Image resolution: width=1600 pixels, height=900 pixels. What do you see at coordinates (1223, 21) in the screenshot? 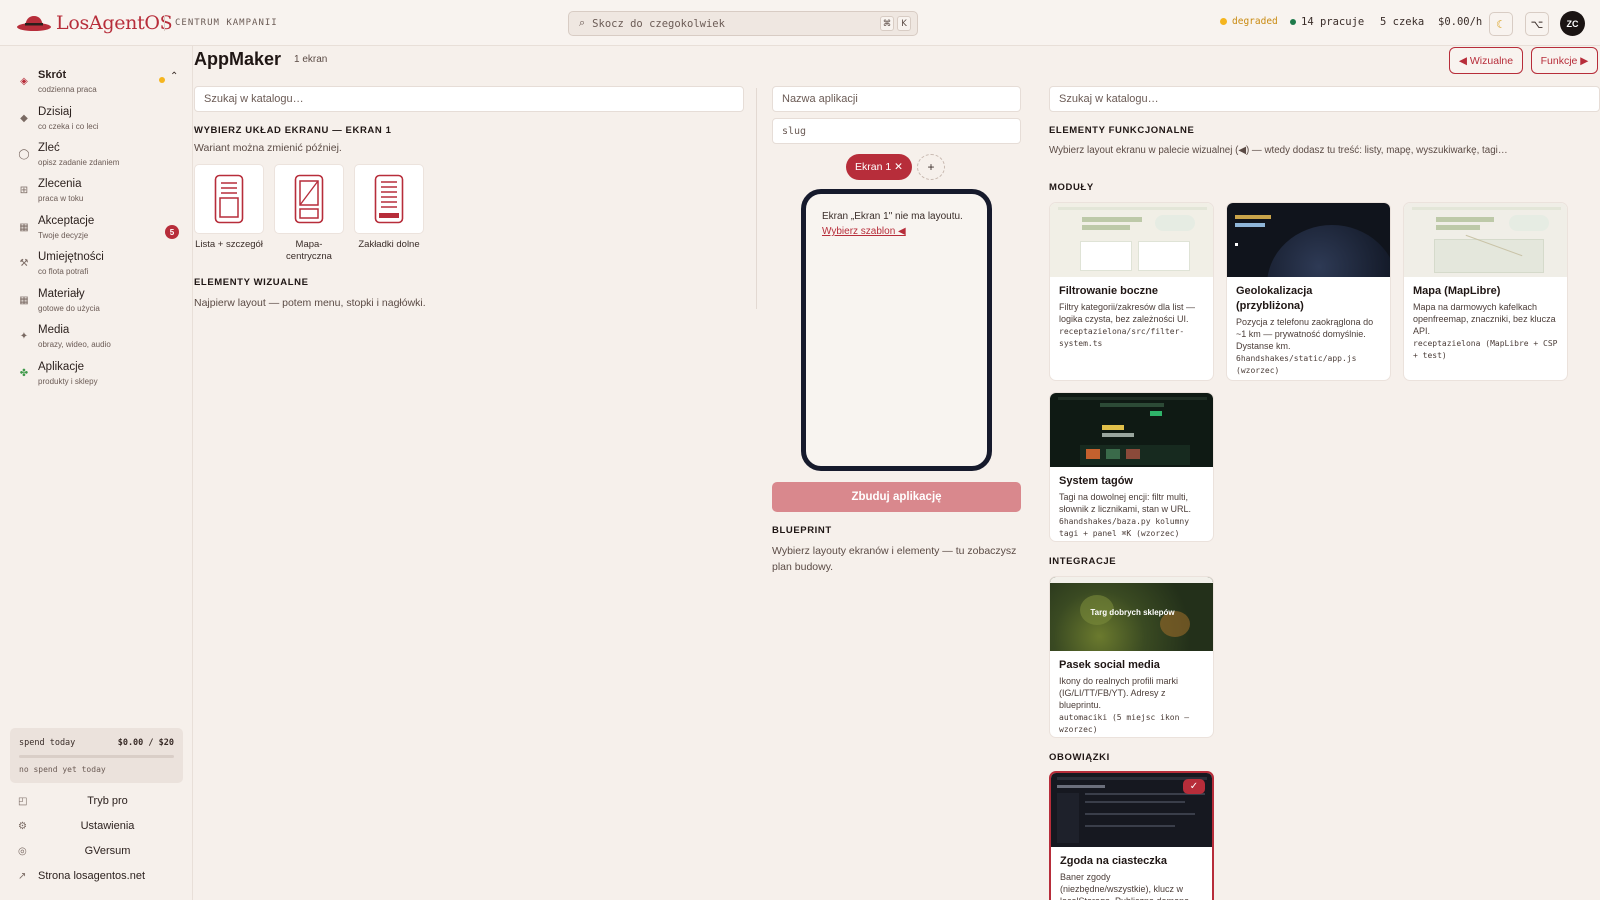
I see `status-dot-icon` at bounding box center [1223, 21].